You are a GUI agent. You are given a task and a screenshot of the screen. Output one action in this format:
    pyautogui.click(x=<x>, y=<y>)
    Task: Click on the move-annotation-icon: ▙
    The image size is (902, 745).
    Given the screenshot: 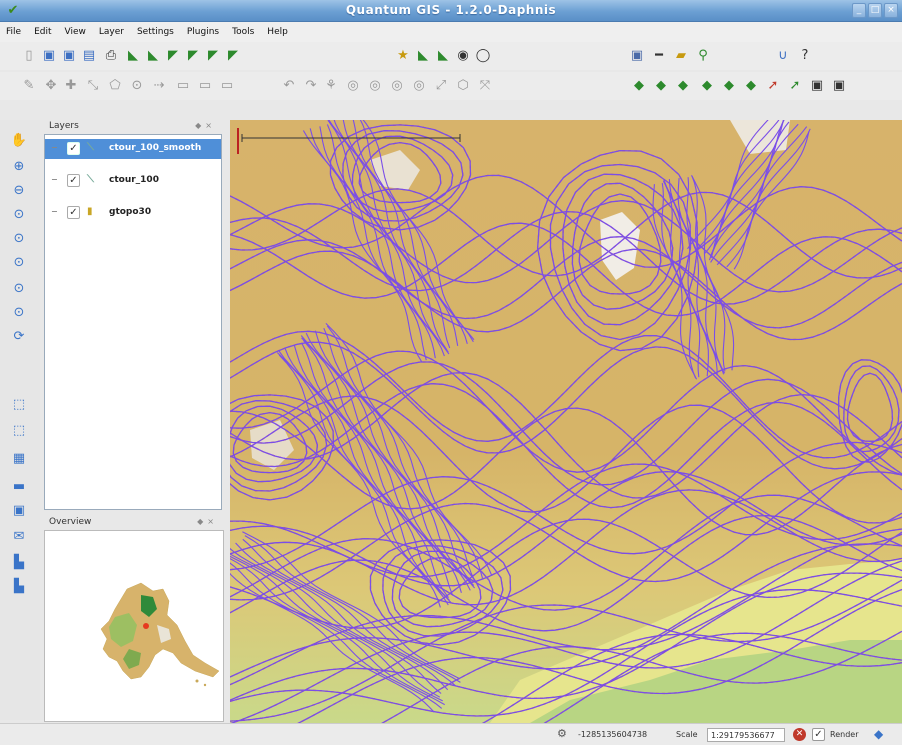 What is the action you would take?
    pyautogui.click(x=19, y=587)
    